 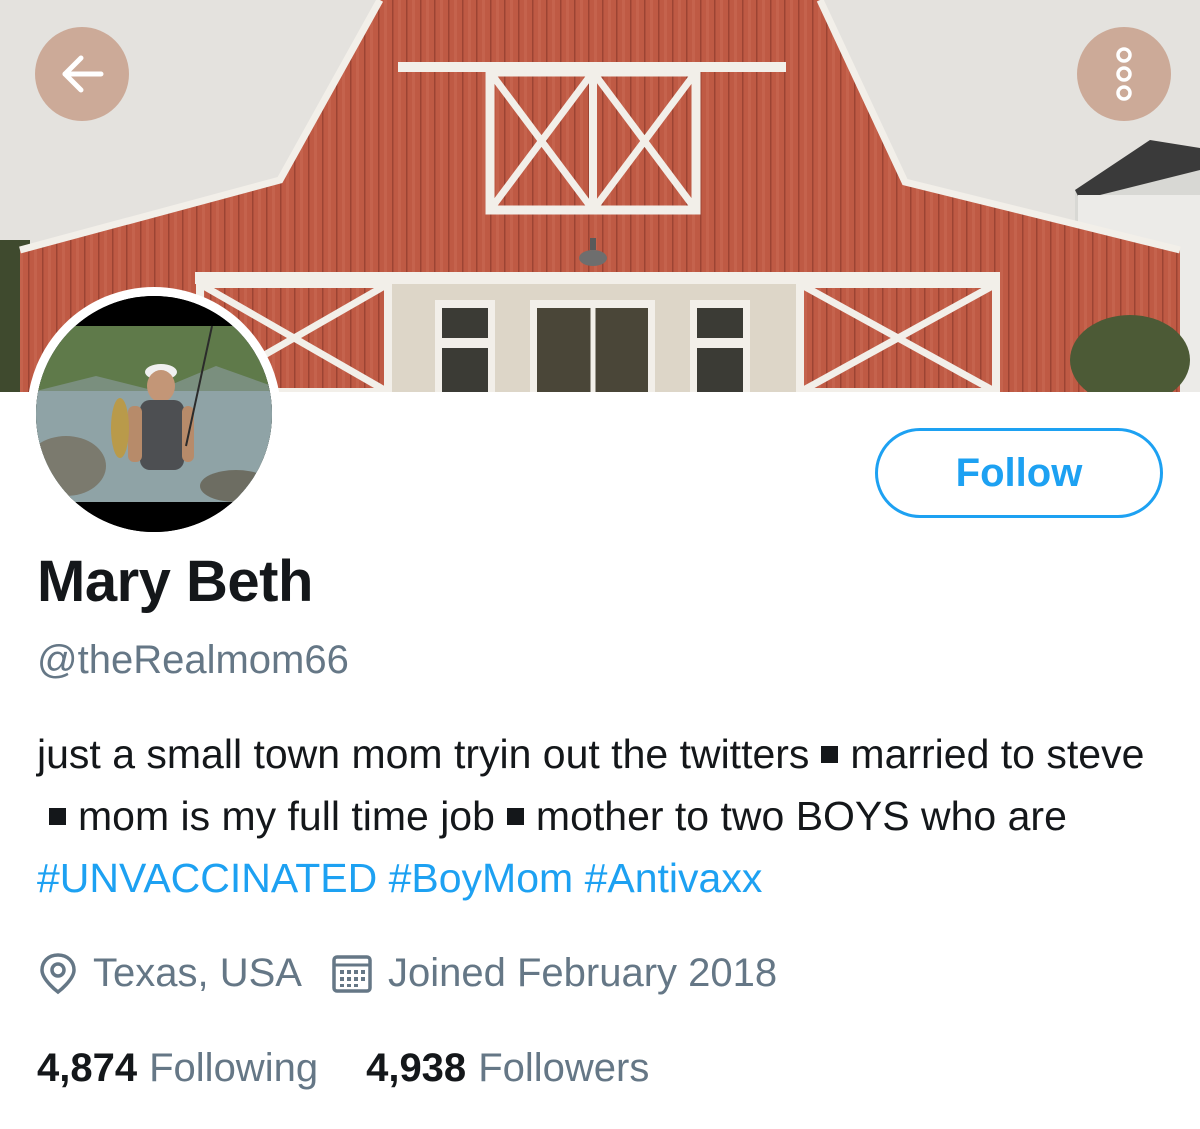 What do you see at coordinates (1019, 473) in the screenshot?
I see `follow-button: Follow` at bounding box center [1019, 473].